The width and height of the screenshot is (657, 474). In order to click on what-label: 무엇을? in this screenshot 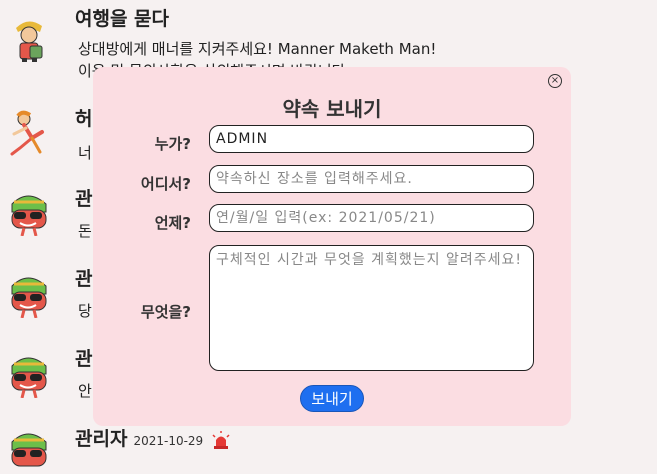, I will do `click(165, 312)`.